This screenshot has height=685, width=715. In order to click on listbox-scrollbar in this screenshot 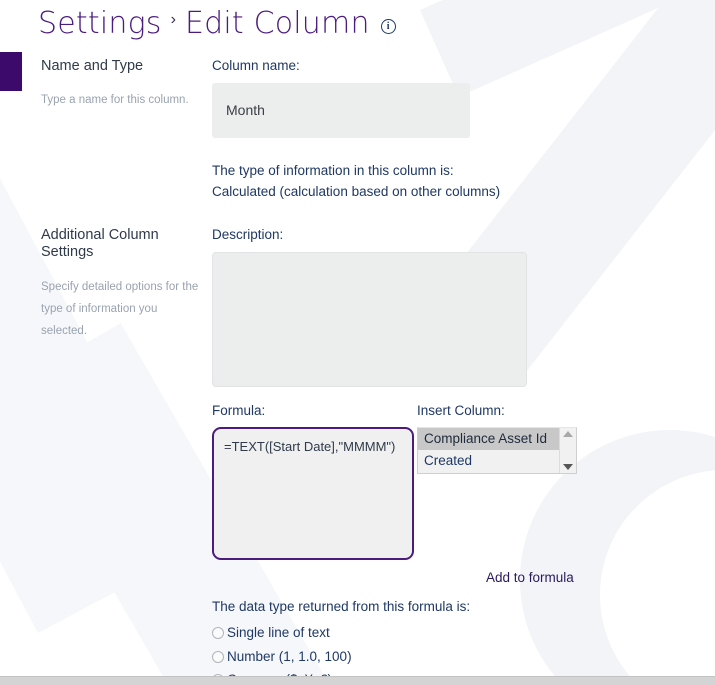, I will do `click(567, 451)`.